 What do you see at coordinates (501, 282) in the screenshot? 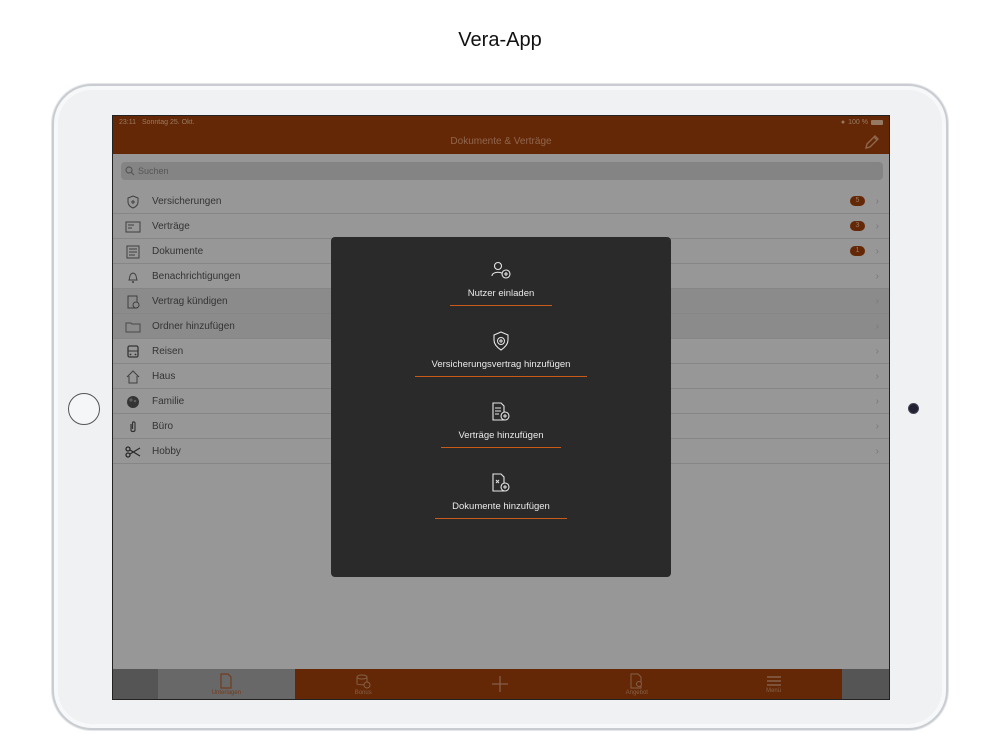
I see `invite-user-action: Nutzer einladen` at bounding box center [501, 282].